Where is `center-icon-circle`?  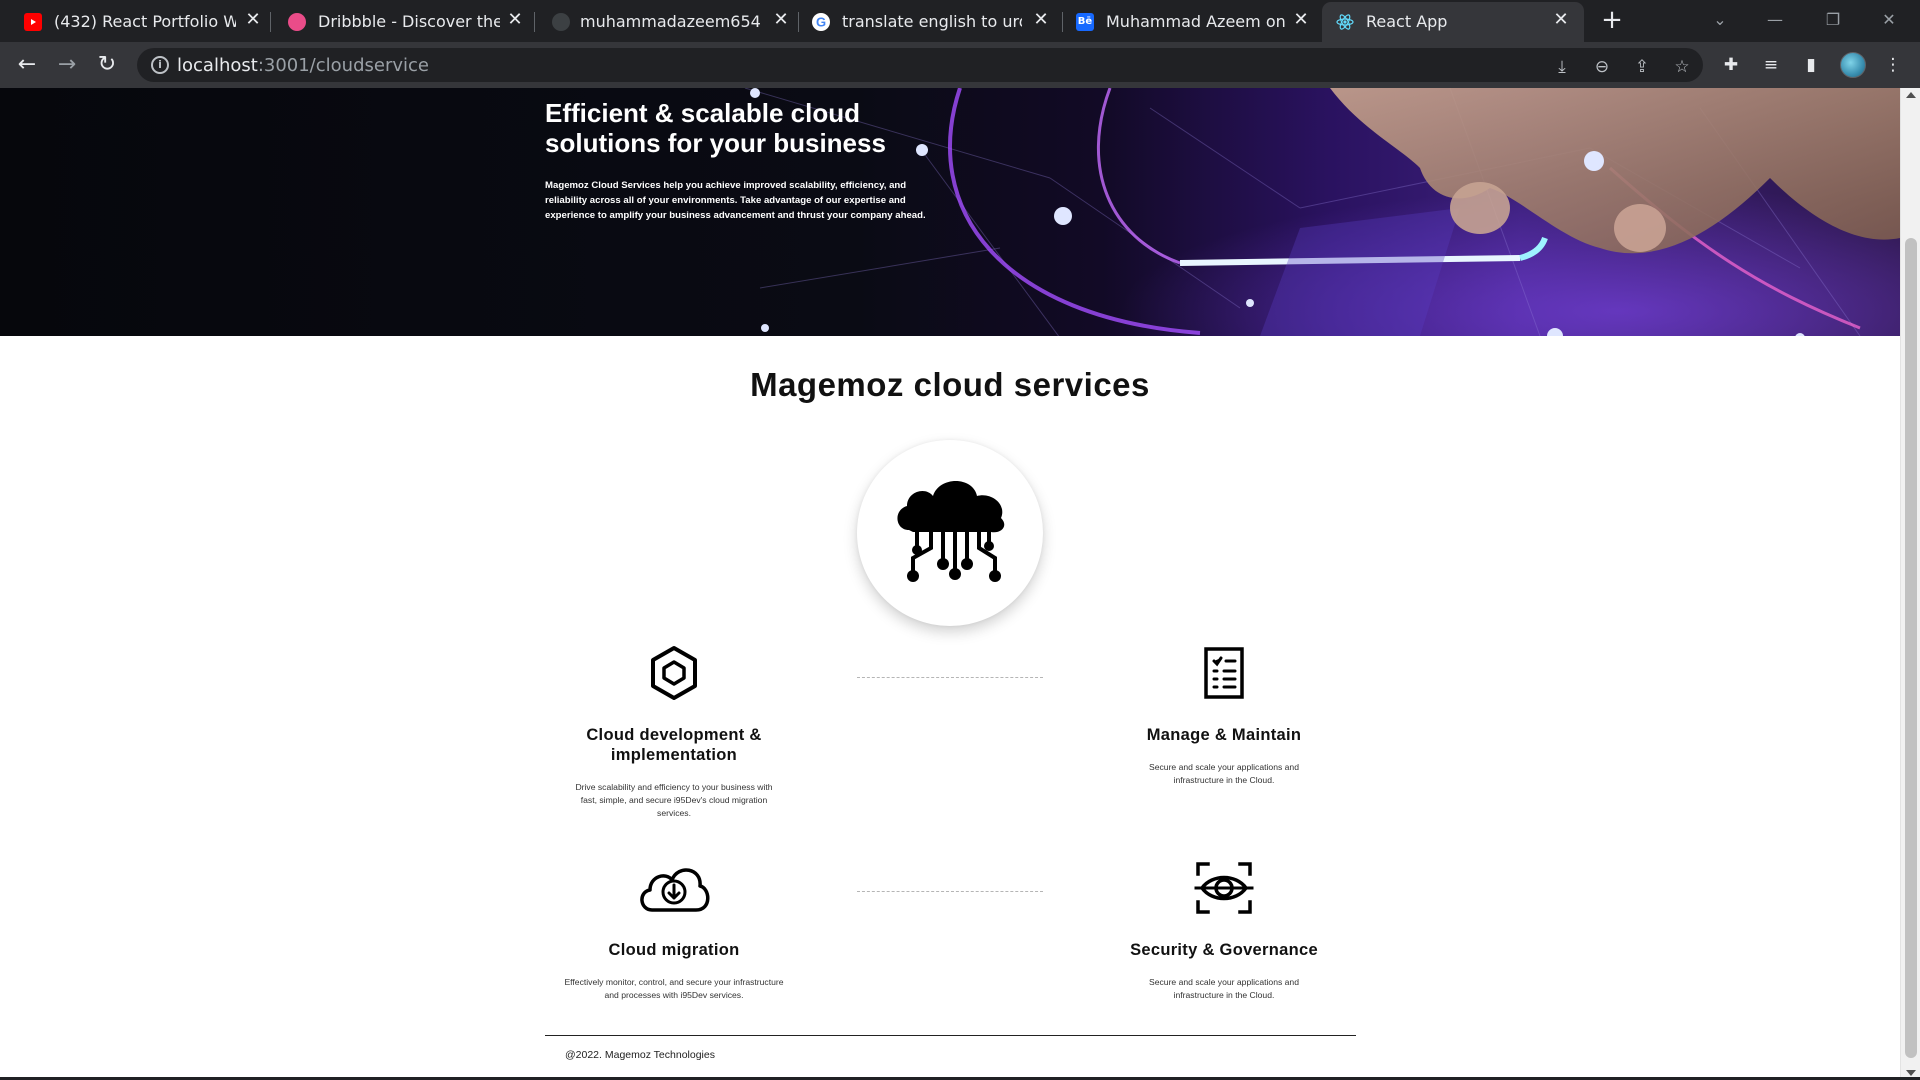
center-icon-circle is located at coordinates (950, 533).